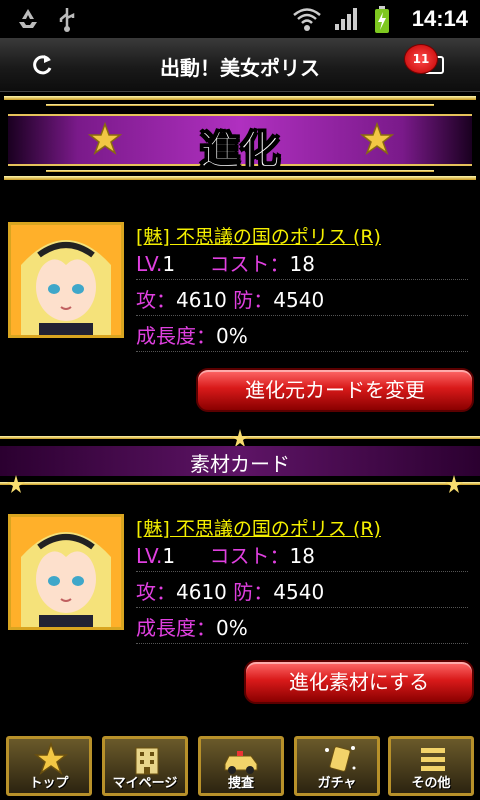 This screenshot has height=800, width=480. I want to click on material-section-header: 素材カード, so click(240, 461).